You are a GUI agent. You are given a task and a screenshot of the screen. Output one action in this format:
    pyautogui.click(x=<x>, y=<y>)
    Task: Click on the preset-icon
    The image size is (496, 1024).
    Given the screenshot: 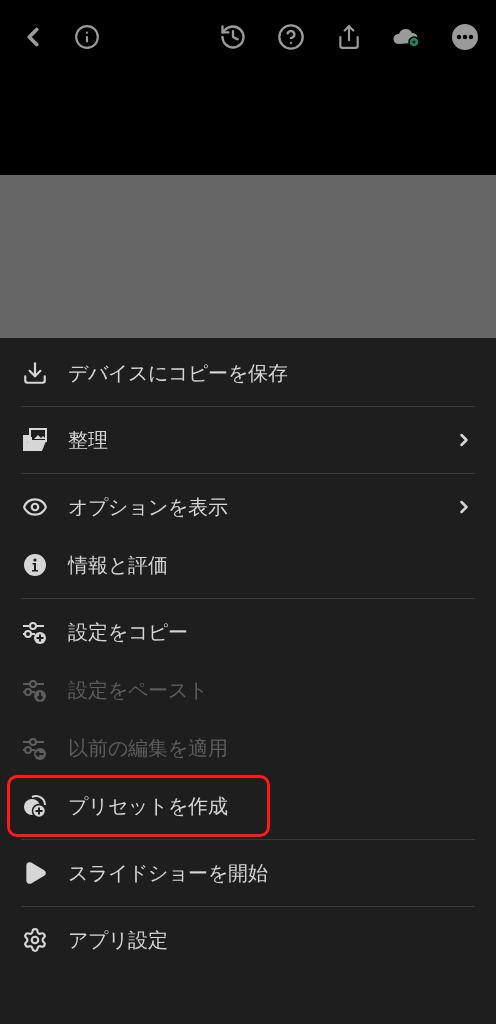 What is the action you would take?
    pyautogui.click(x=35, y=806)
    